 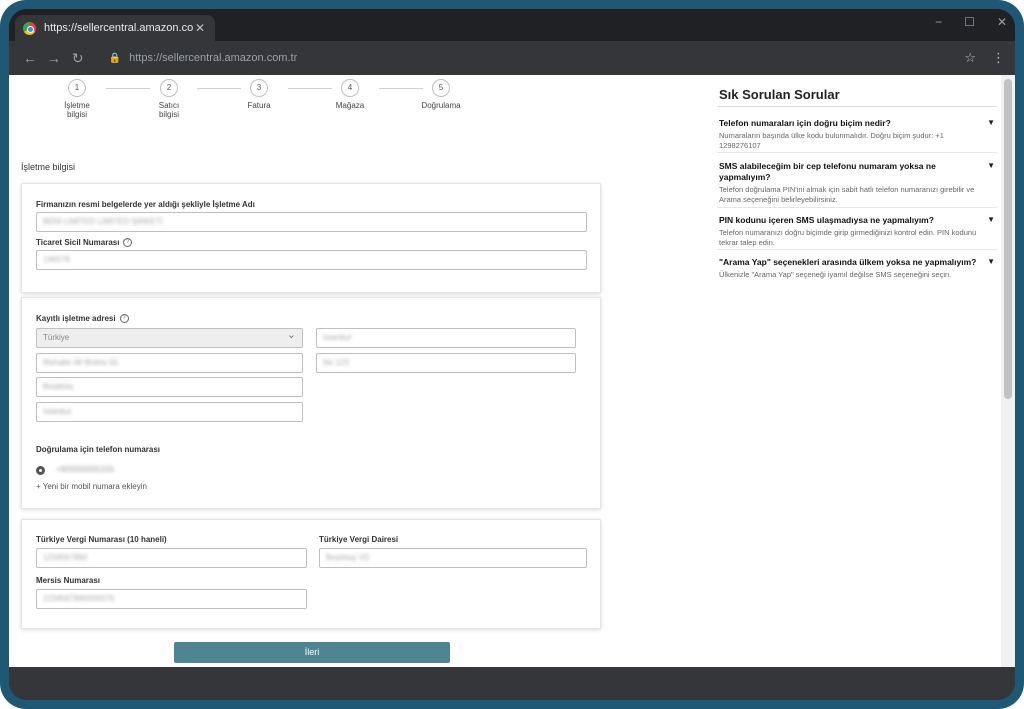 I want to click on tax-number-label: Türkiye Vergi Numarası (10 haneli), so click(x=101, y=539).